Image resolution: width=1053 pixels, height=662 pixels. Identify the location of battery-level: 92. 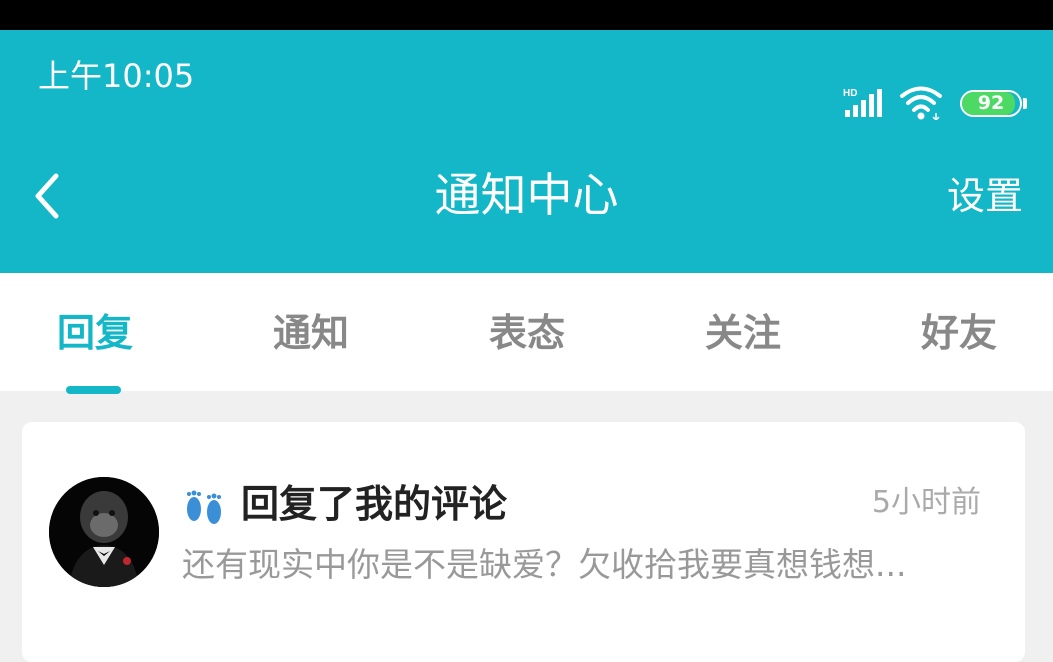
(991, 103).